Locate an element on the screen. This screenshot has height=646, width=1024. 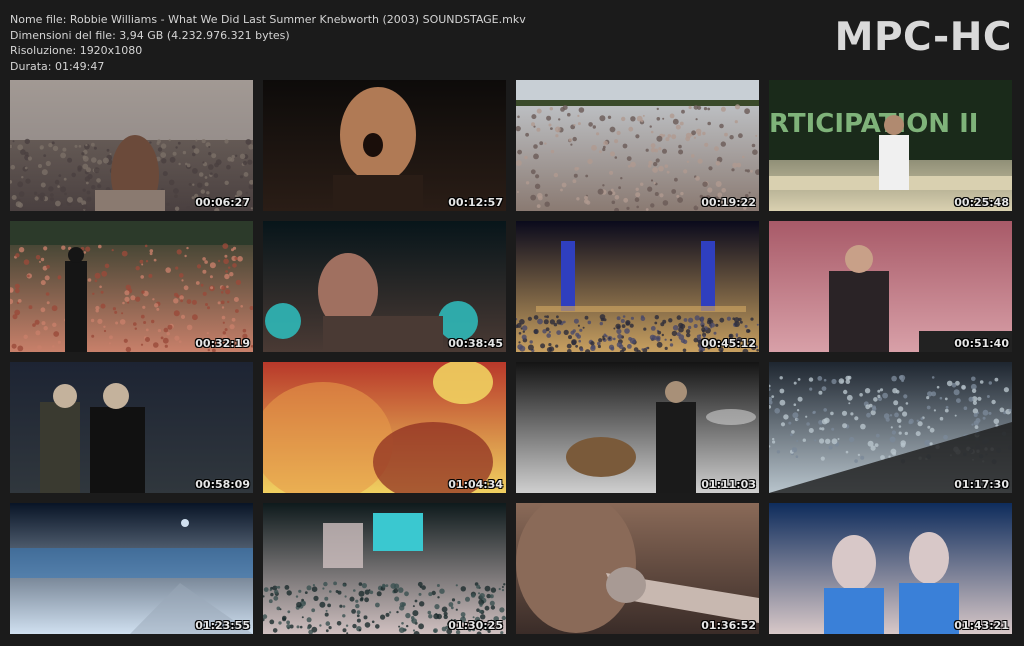
thumbnail-frame: 00:45:12 is located at coordinates (637, 286).